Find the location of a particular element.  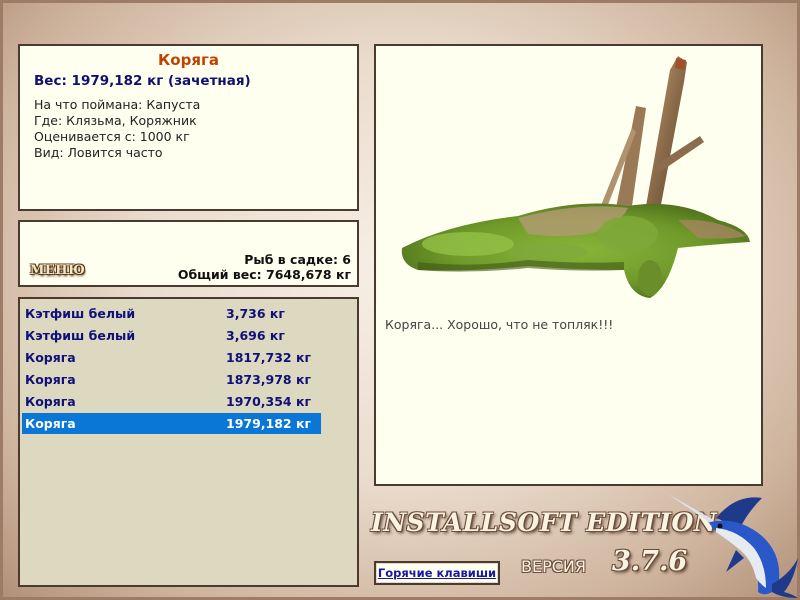

catch-row-selected: Коряга 1979,182 кг is located at coordinates (171, 423).